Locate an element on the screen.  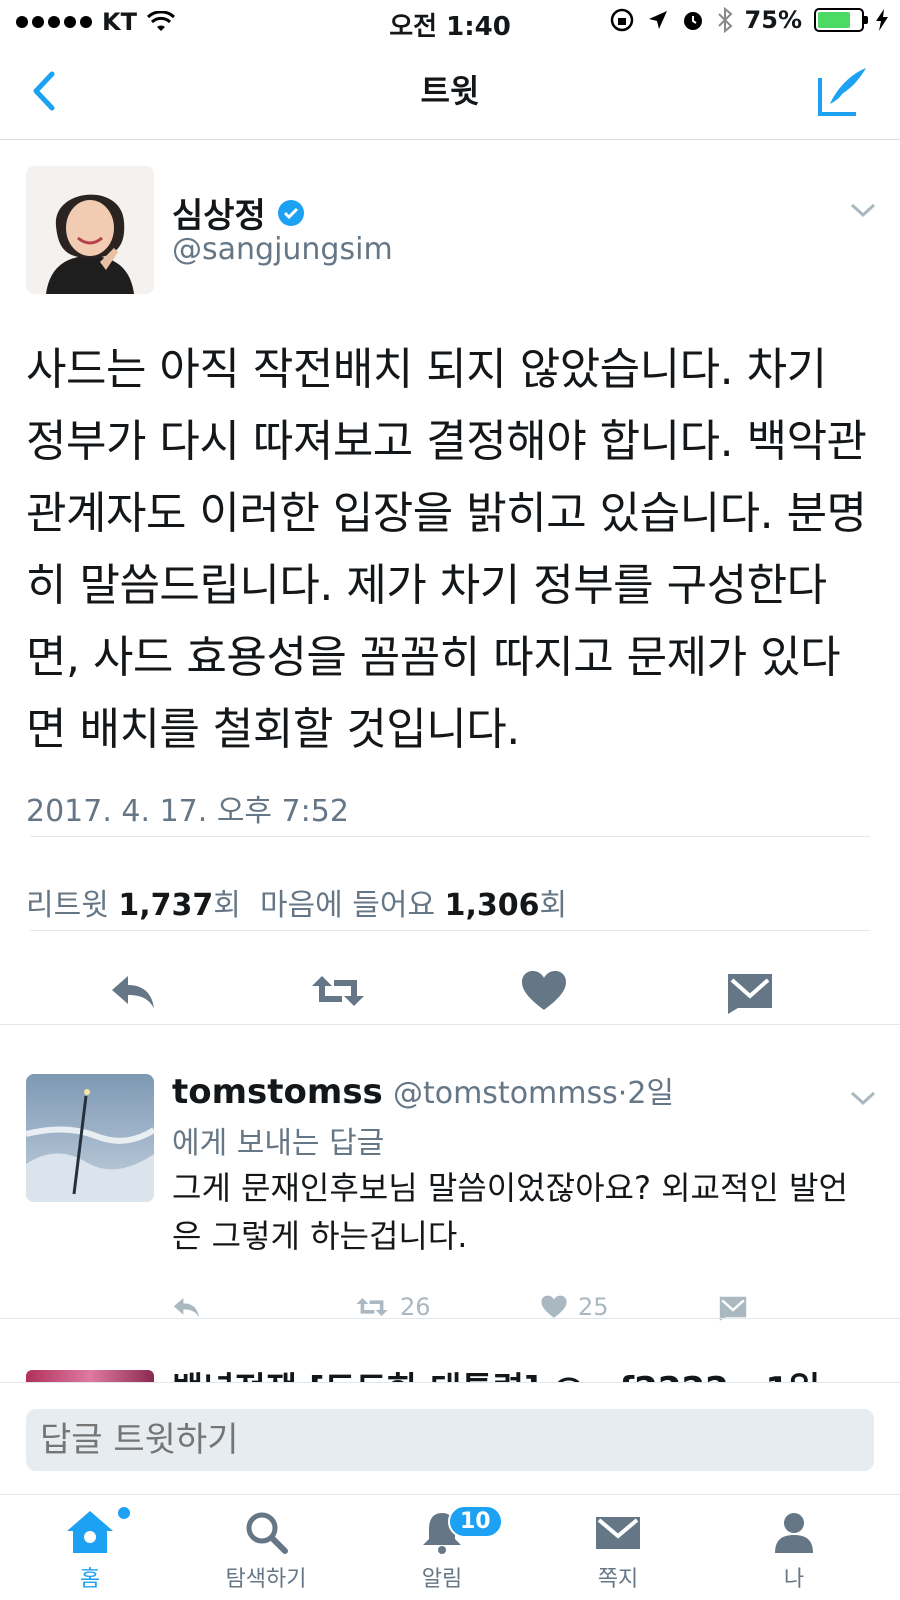
author-name-text: 심상정 is located at coordinates (219, 212).